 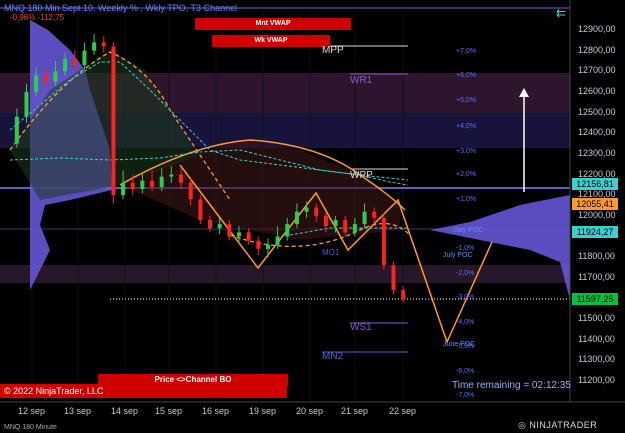 I want to click on percent-tick-label: -4,0%, so click(x=465, y=322).